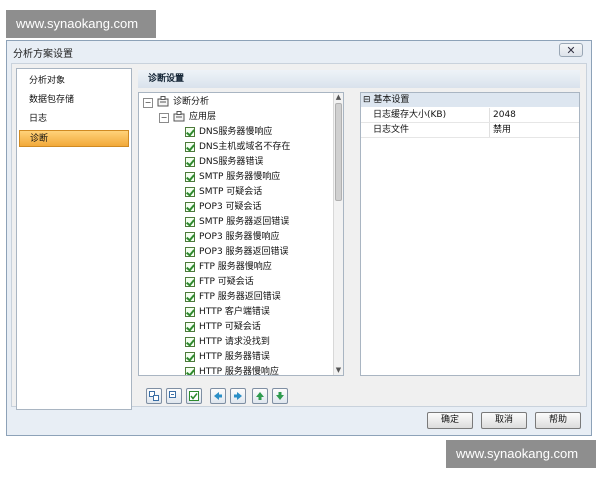 Image resolution: width=600 pixels, height=480 pixels. What do you see at coordinates (74, 138) in the screenshot?
I see `nav-item-diagnosis: 诊断` at bounding box center [74, 138].